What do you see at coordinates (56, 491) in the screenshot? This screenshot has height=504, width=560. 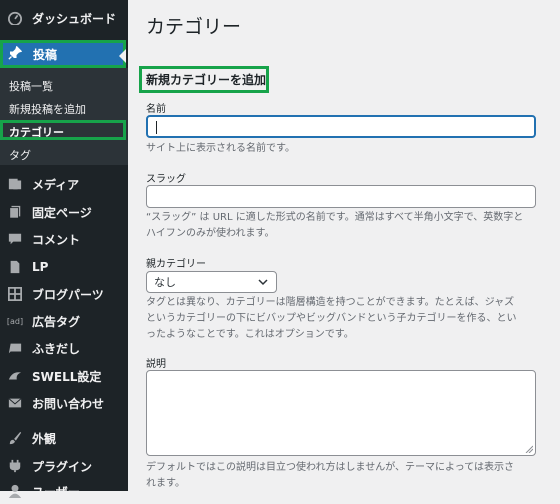 I see `sidebar-item-label: ユーザー` at bounding box center [56, 491].